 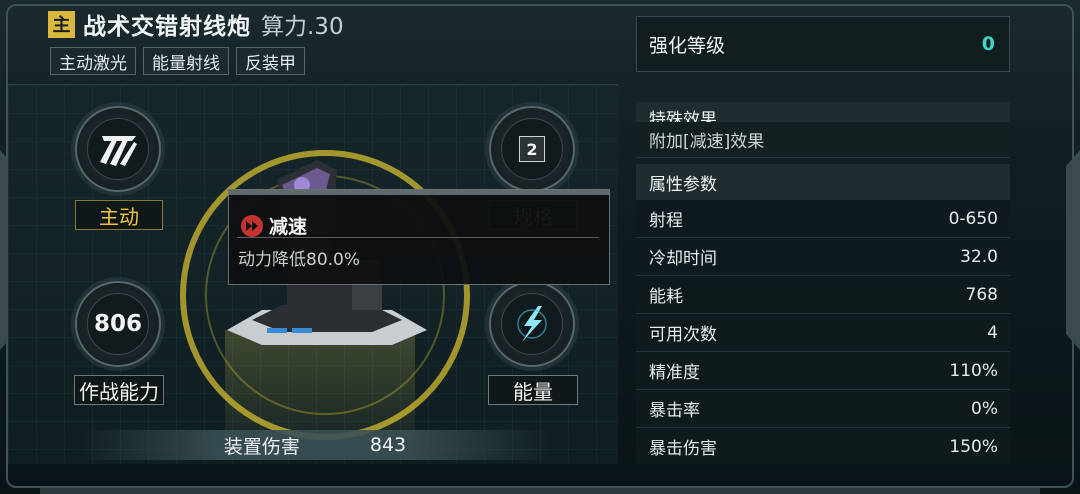 What do you see at coordinates (823, 333) in the screenshot?
I see `stat-row-uses: 可用次数 4` at bounding box center [823, 333].